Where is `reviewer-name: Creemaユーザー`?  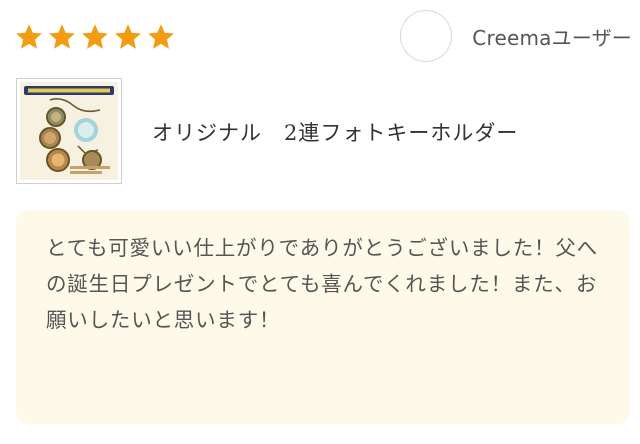 reviewer-name: Creemaユーザー is located at coordinates (552, 36).